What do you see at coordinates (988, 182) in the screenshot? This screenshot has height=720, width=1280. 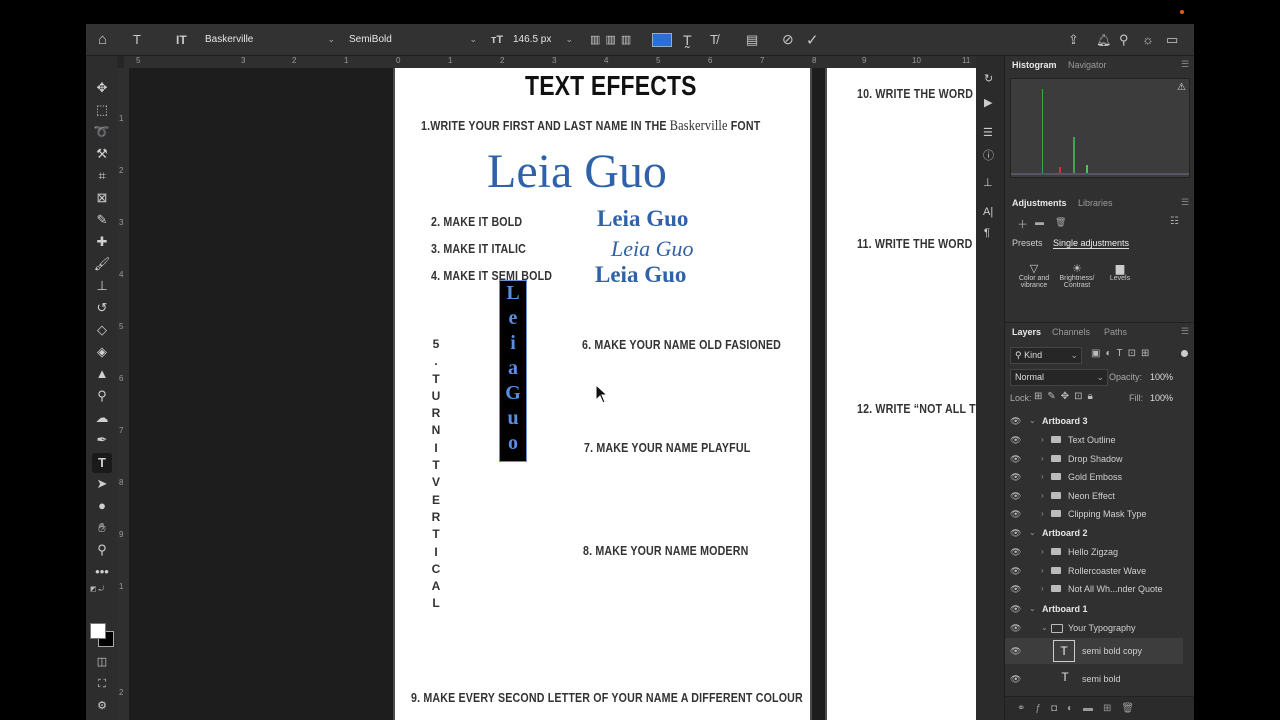 I see `stamp-panel-icon: ⊥` at bounding box center [988, 182].